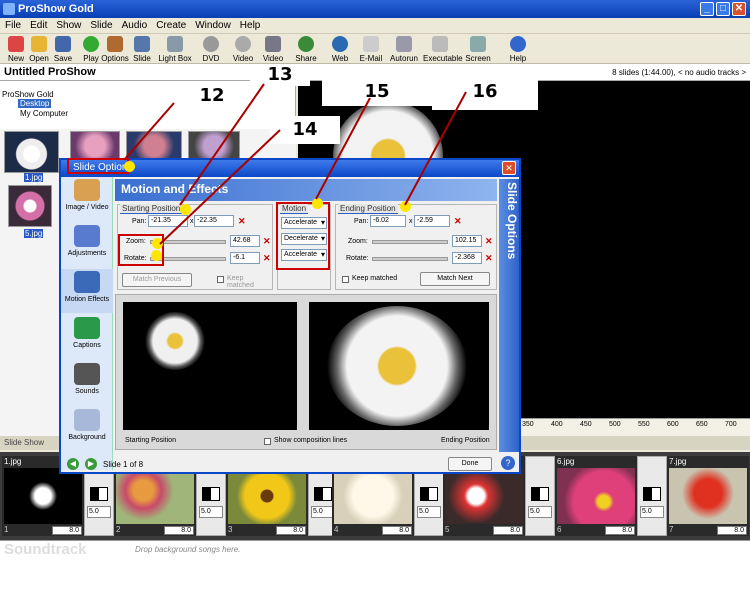 This screenshot has height=600, width=750. Describe the element at coordinates (142, 44) in the screenshot. I see `slide-icon` at that location.